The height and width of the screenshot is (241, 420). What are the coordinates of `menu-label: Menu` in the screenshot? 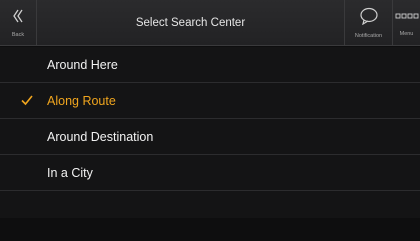 It's located at (406, 33).